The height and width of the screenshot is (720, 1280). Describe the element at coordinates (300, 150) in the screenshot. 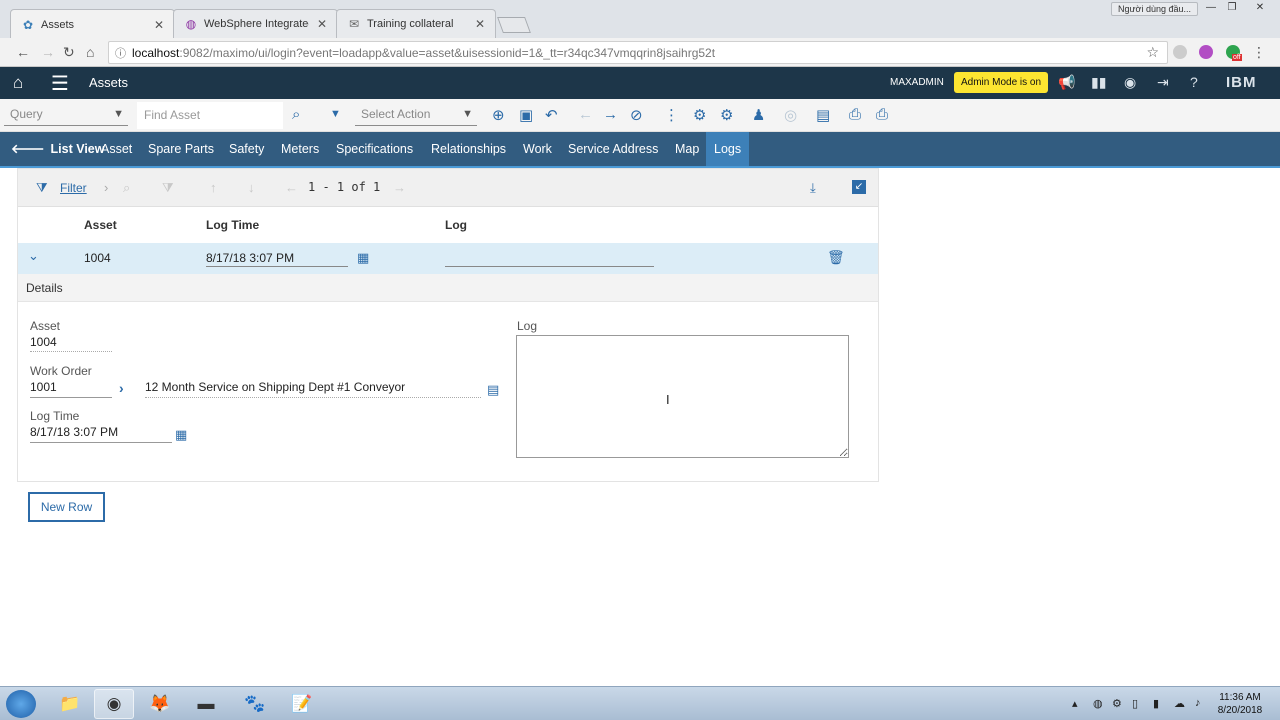

I see `tab-meters: Meters` at that location.